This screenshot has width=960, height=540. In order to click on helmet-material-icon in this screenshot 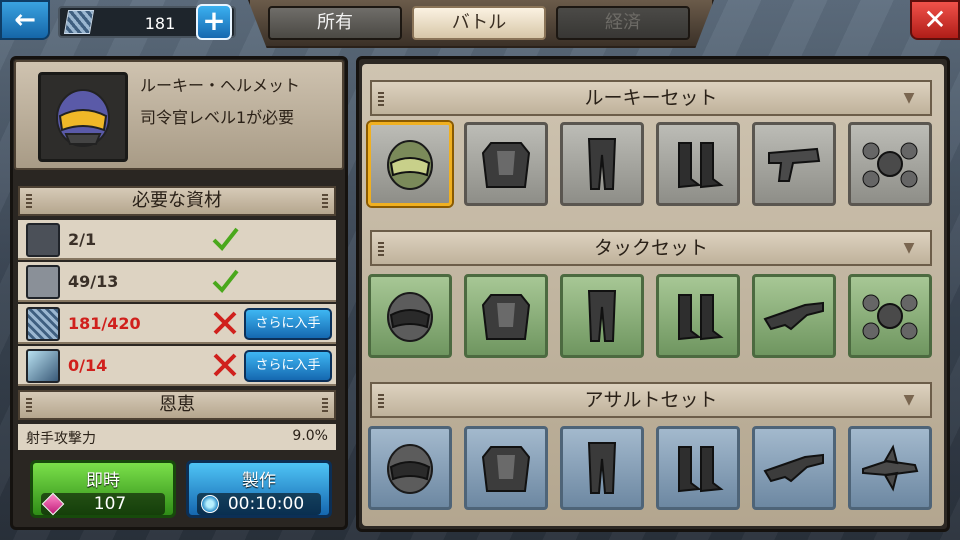, I will do `click(43, 240)`.